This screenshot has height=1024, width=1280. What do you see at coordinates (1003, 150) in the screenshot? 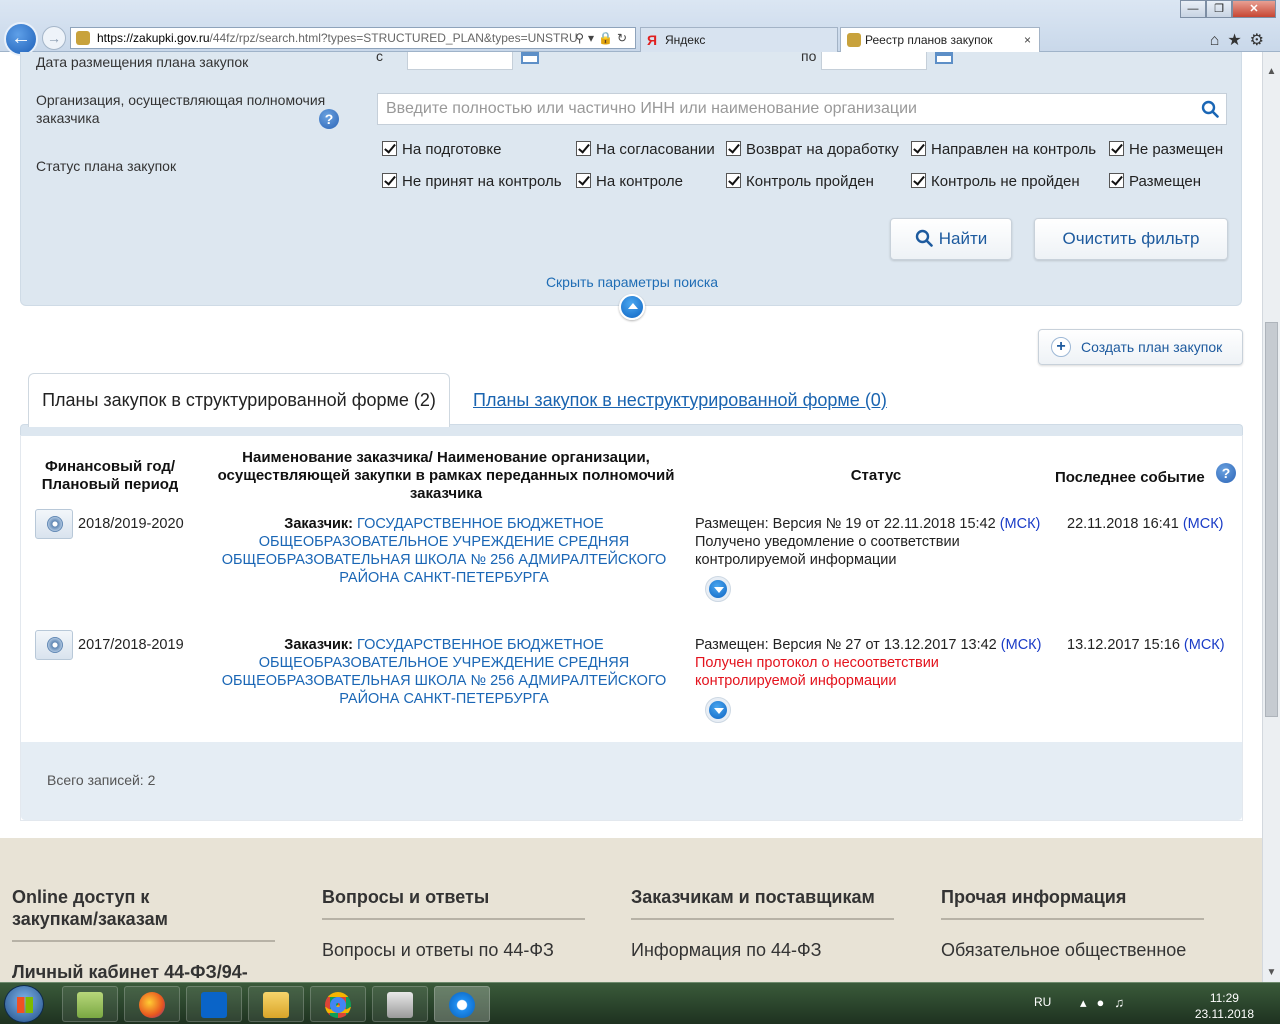
I see `status-checkbox: Направлен на контроль` at bounding box center [1003, 150].